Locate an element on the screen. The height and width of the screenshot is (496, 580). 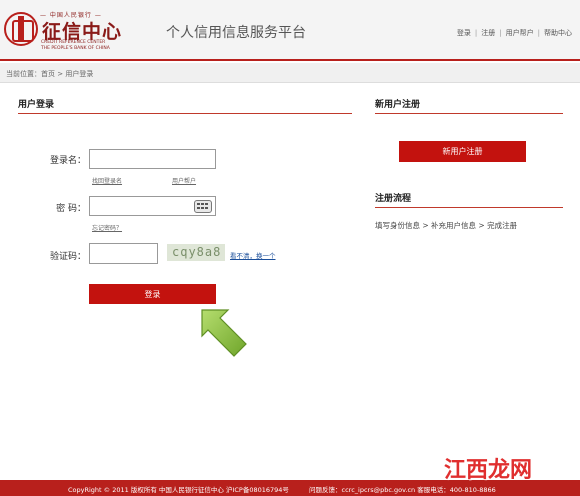
captcha-label: 验证码： is located at coordinates (67, 257).